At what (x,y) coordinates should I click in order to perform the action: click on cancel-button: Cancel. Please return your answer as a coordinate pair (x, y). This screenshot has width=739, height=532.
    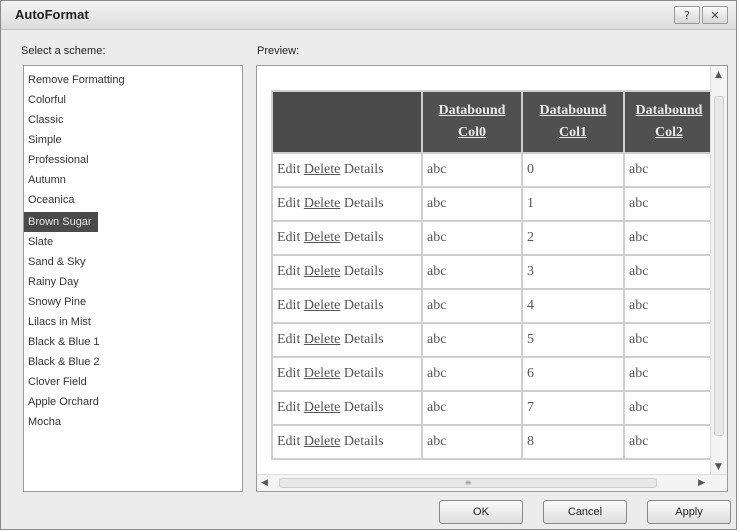
    Looking at the image, I should click on (585, 512).